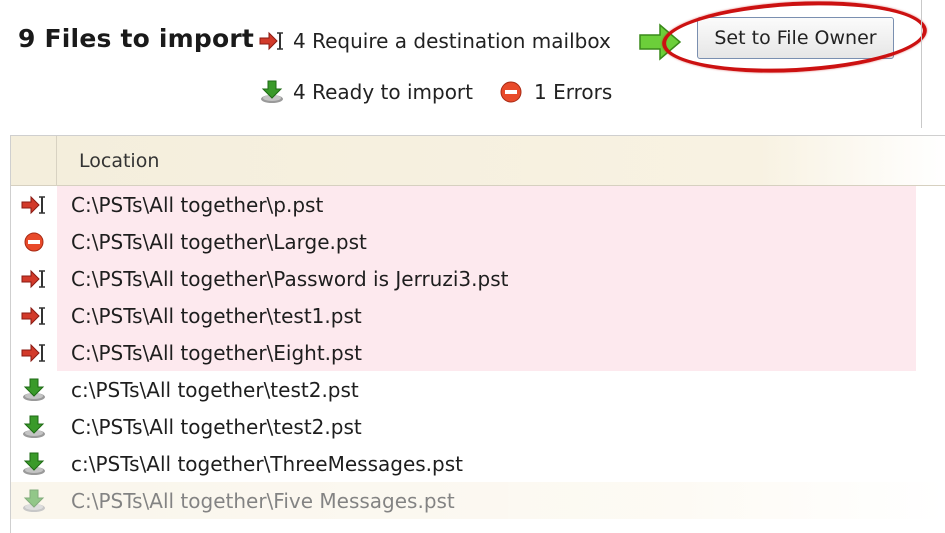  What do you see at coordinates (573, 92) in the screenshot?
I see `status-errors-label: 1 Errors` at bounding box center [573, 92].